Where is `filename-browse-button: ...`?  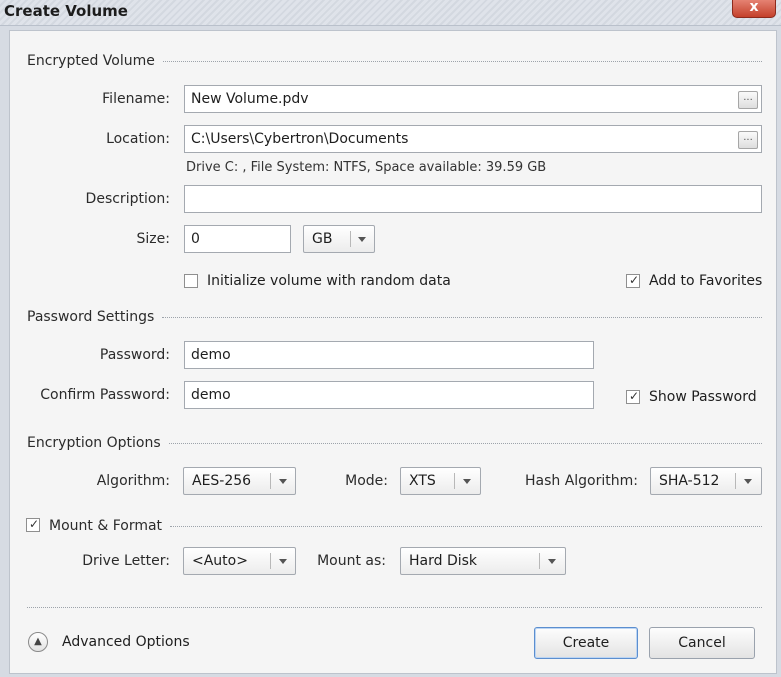 filename-browse-button: ... is located at coordinates (748, 100).